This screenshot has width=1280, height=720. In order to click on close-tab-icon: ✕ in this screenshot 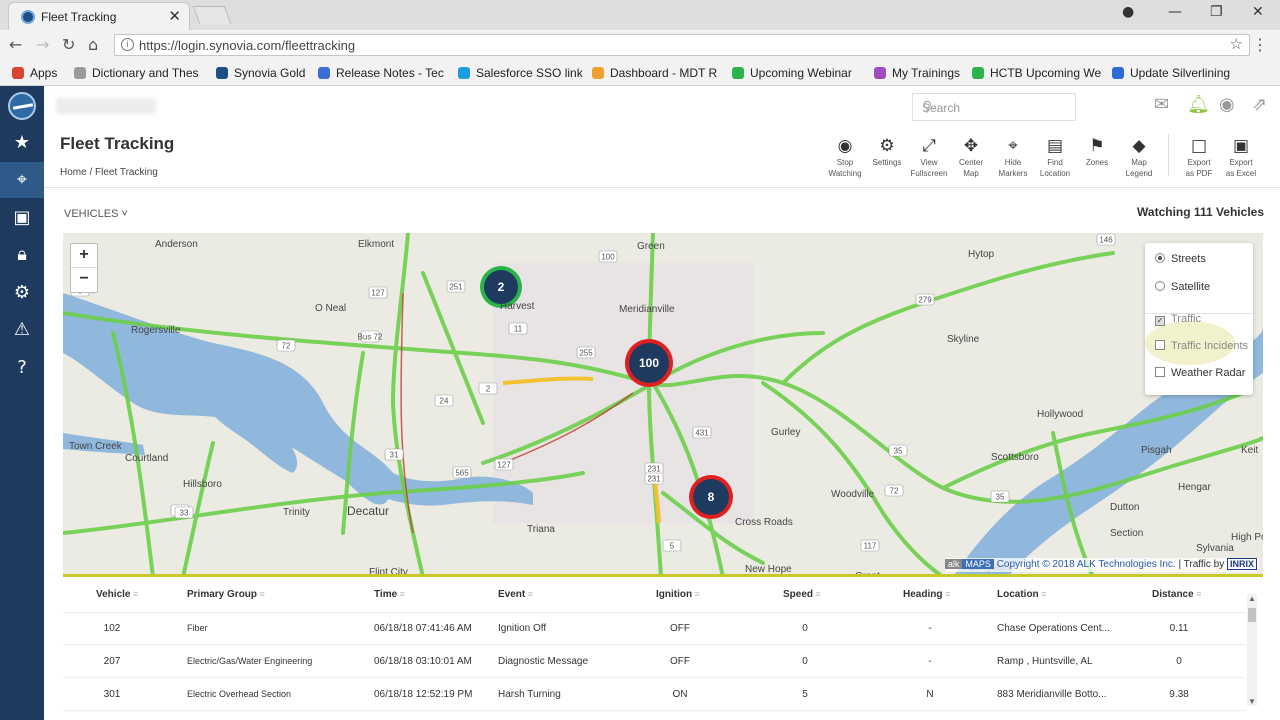, I will do `click(174, 16)`.